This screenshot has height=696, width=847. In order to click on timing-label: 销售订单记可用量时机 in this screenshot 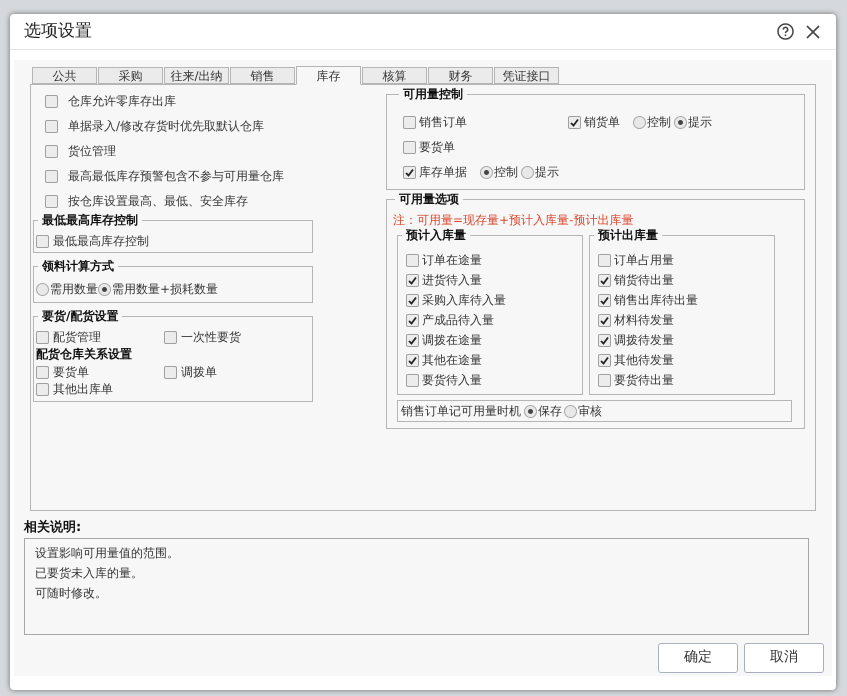, I will do `click(461, 411)`.